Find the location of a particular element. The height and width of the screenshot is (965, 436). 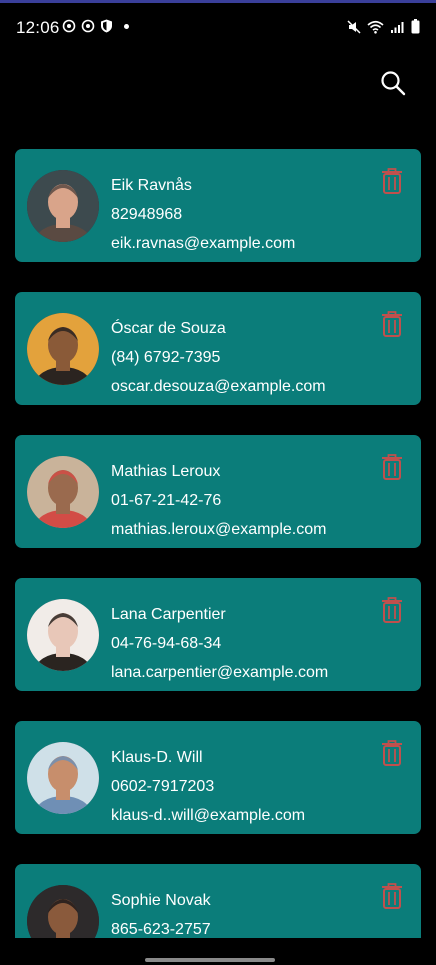

contact-name: Eik Ravnås is located at coordinates (151, 185).